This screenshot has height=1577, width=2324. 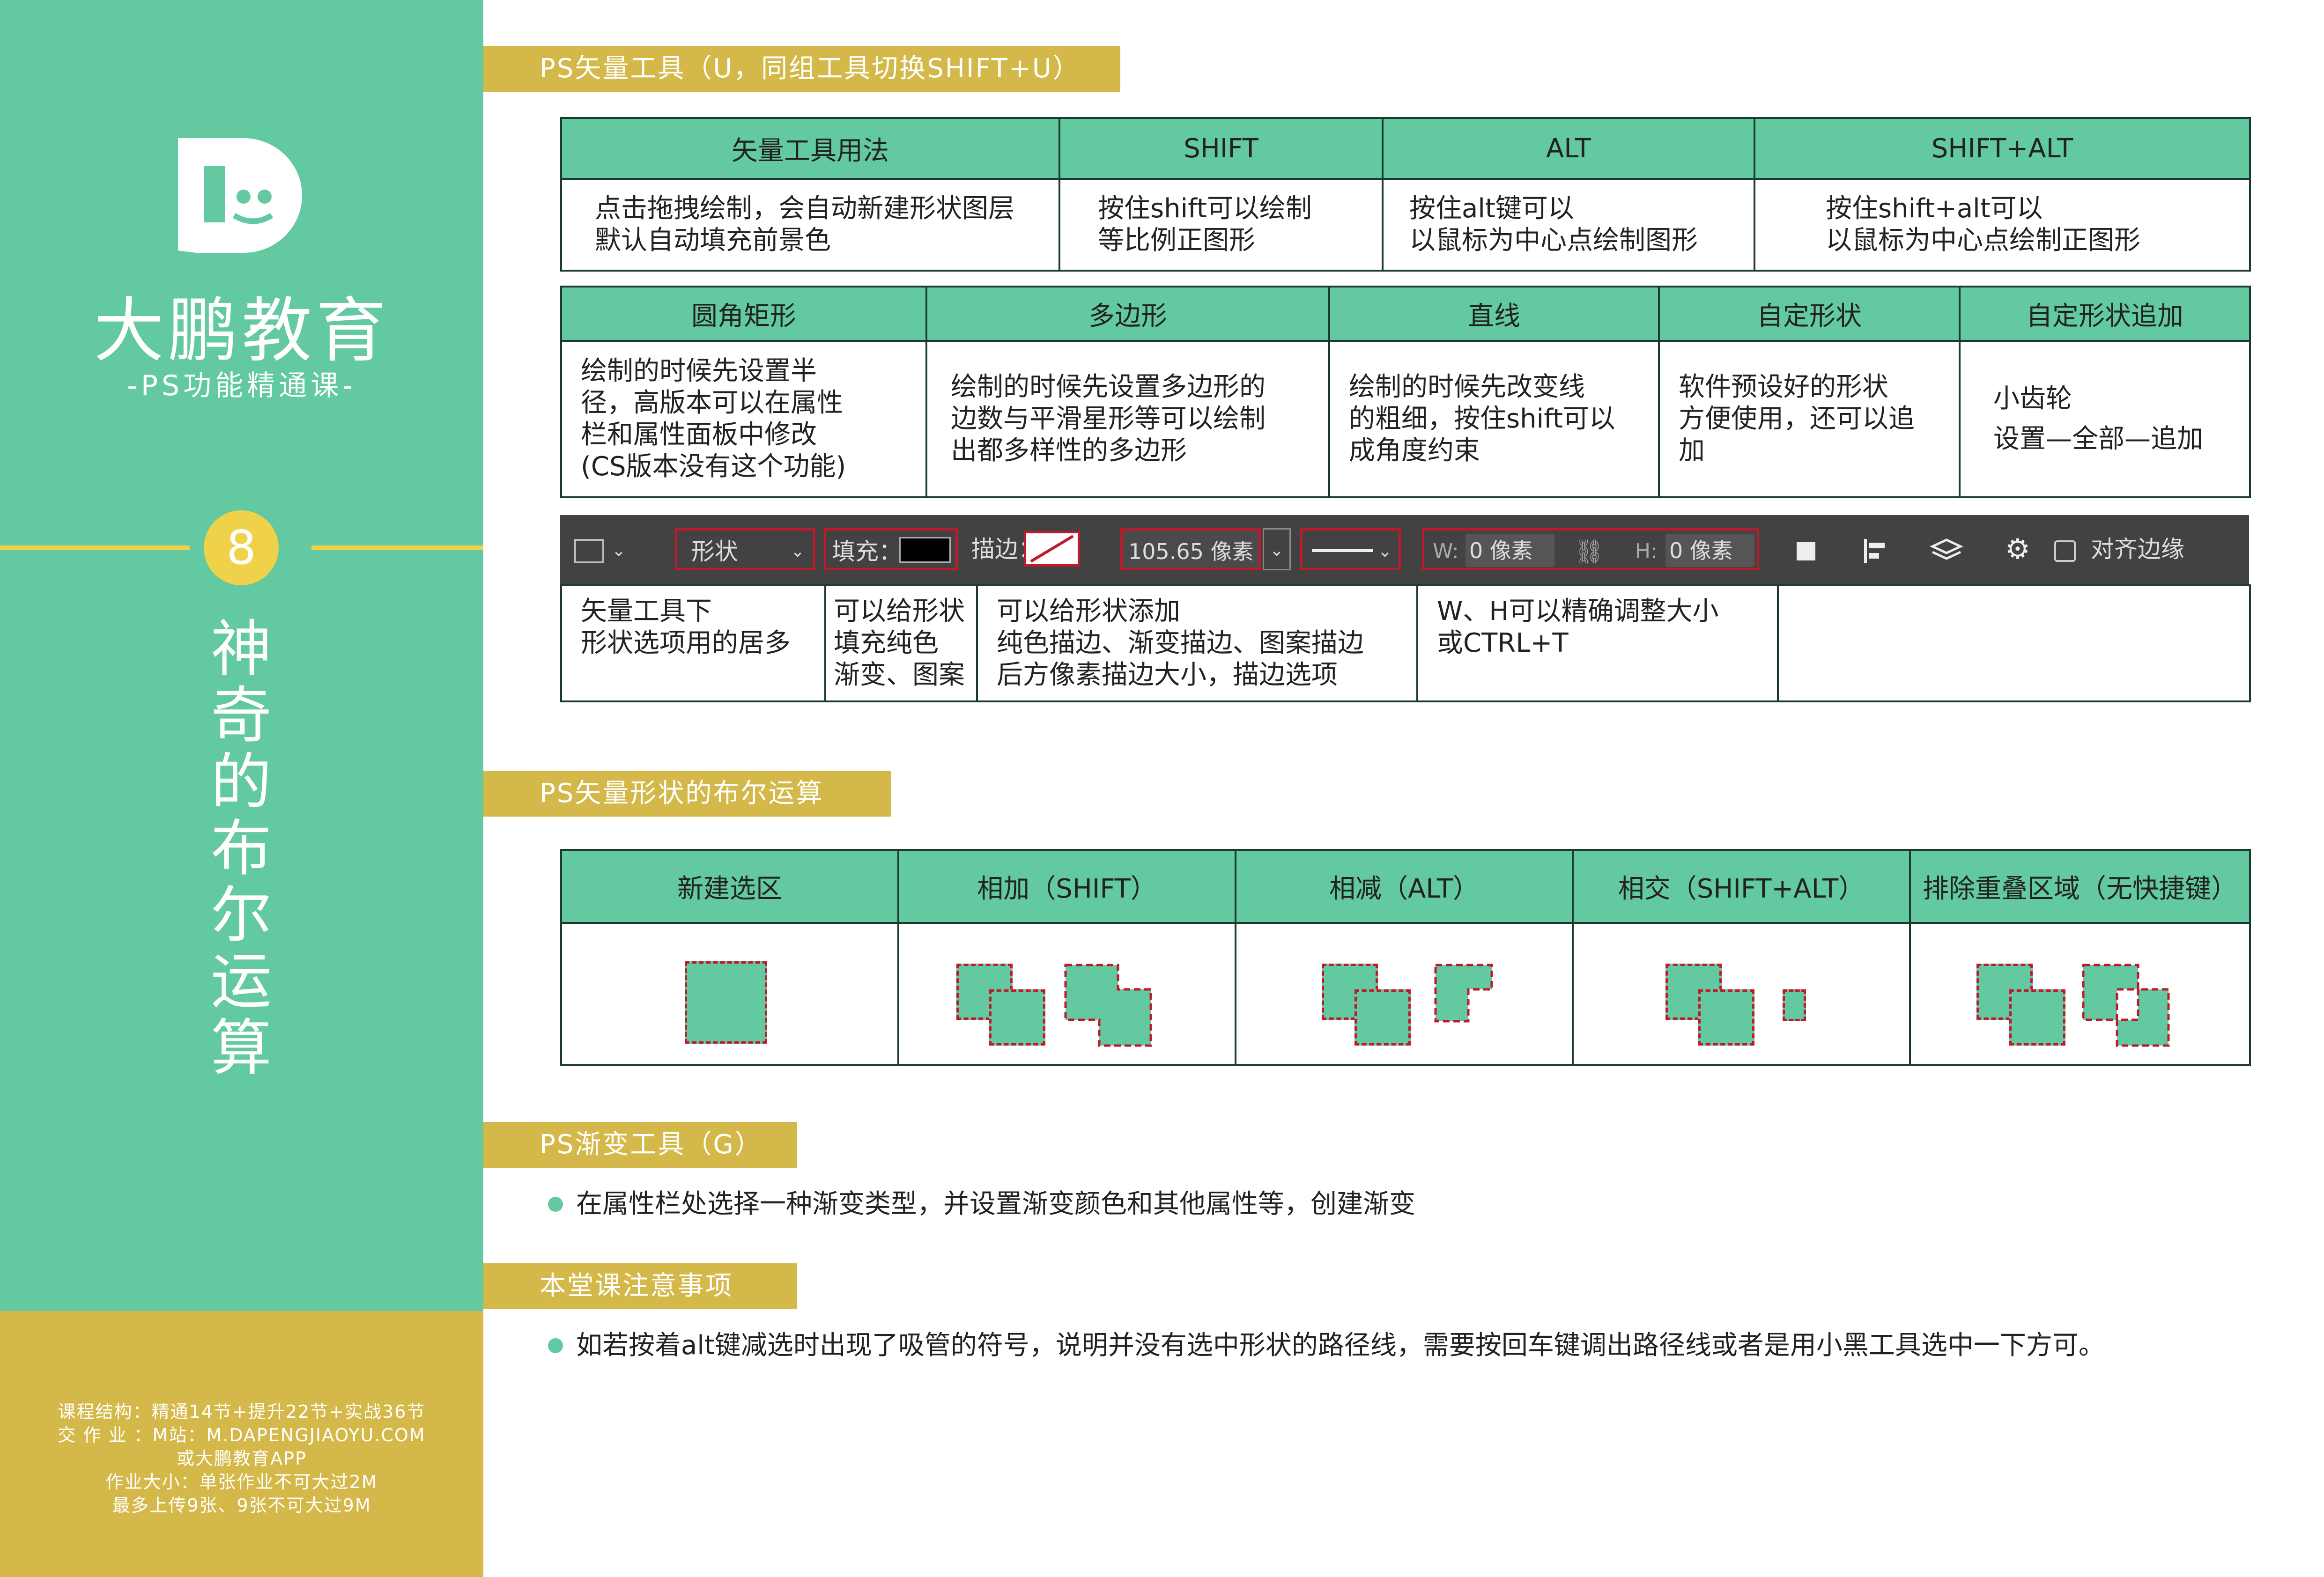 I want to click on intersect-shape, so click(x=1795, y=1005).